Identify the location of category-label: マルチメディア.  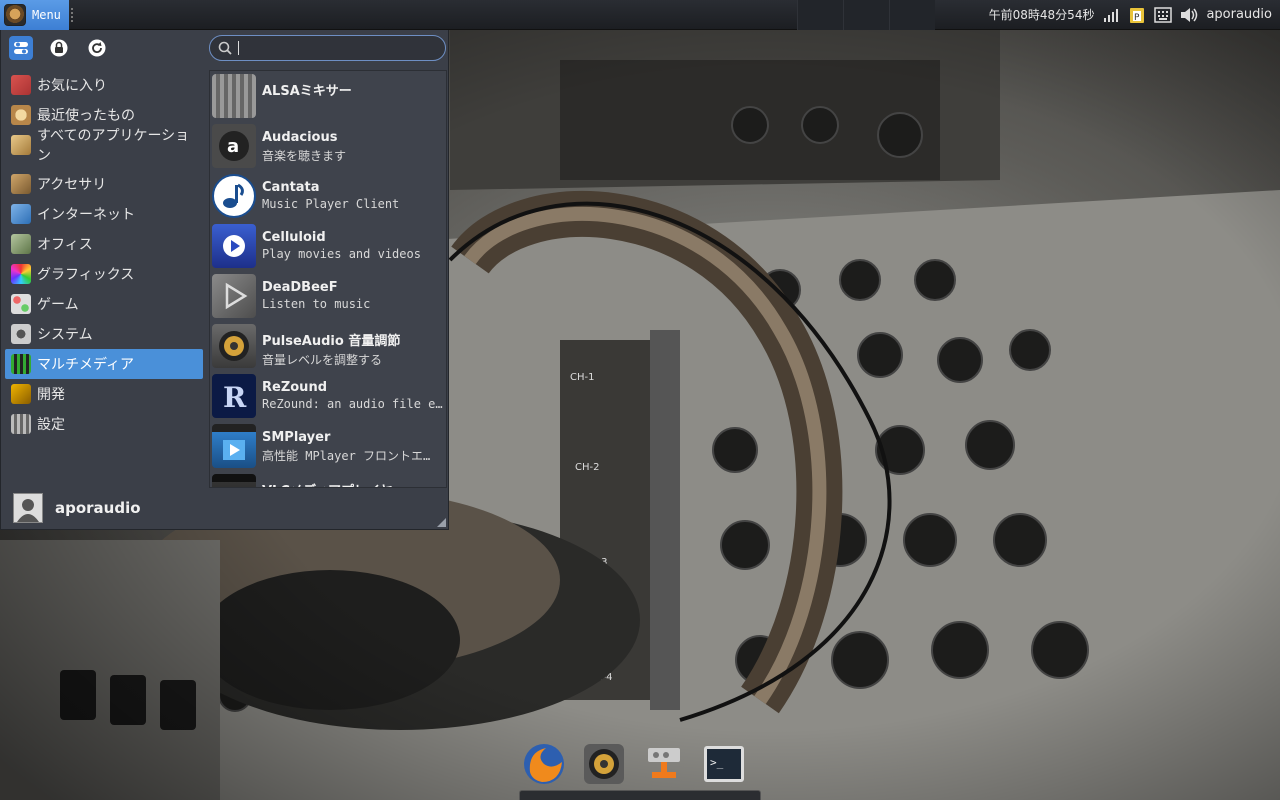
(86, 365).